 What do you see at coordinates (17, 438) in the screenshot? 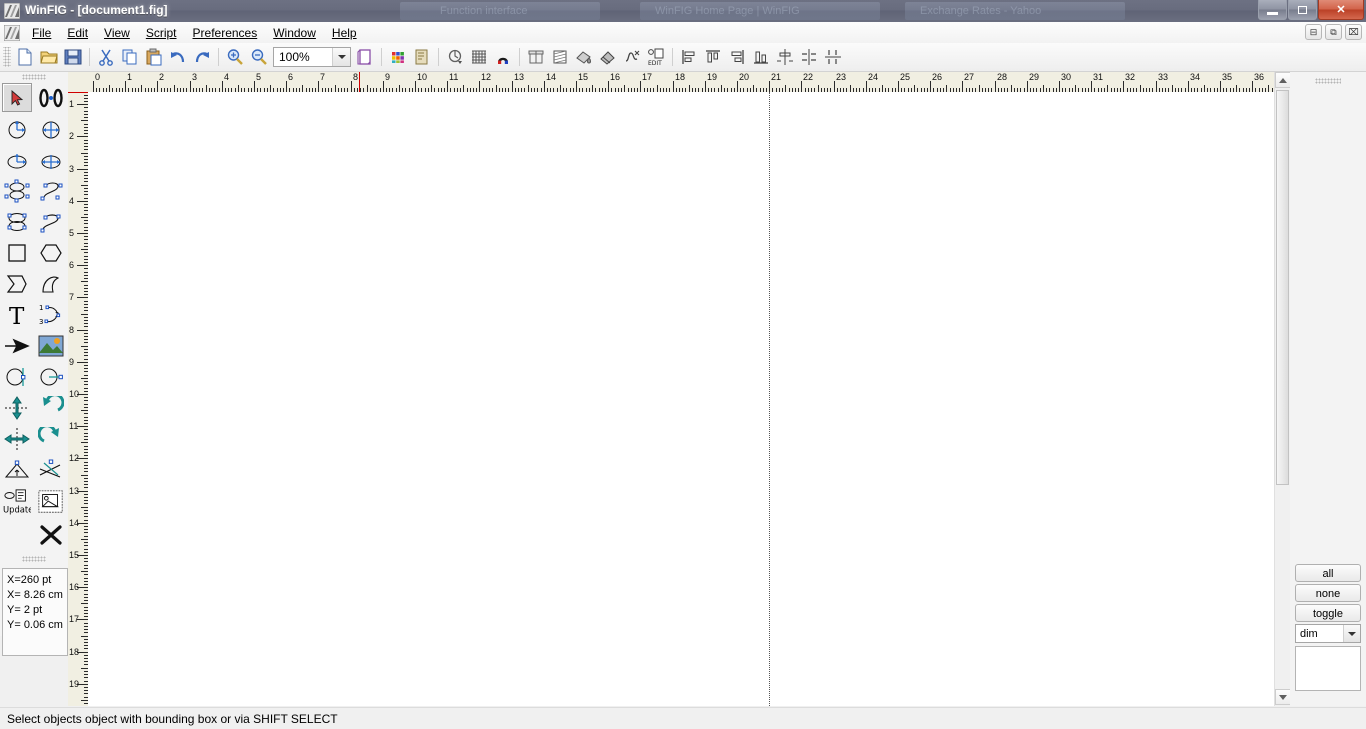
I see `tool-flip-horizontal` at bounding box center [17, 438].